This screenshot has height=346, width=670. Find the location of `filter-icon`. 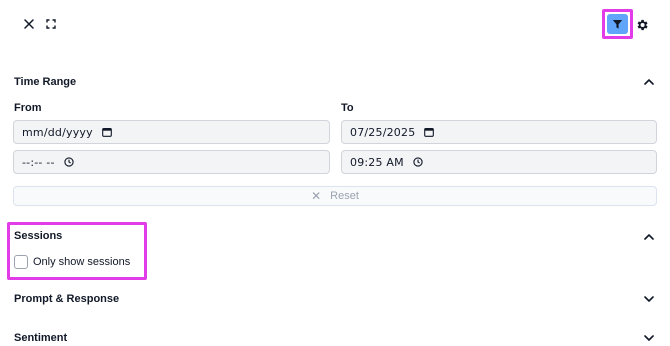

filter-icon is located at coordinates (617, 24).